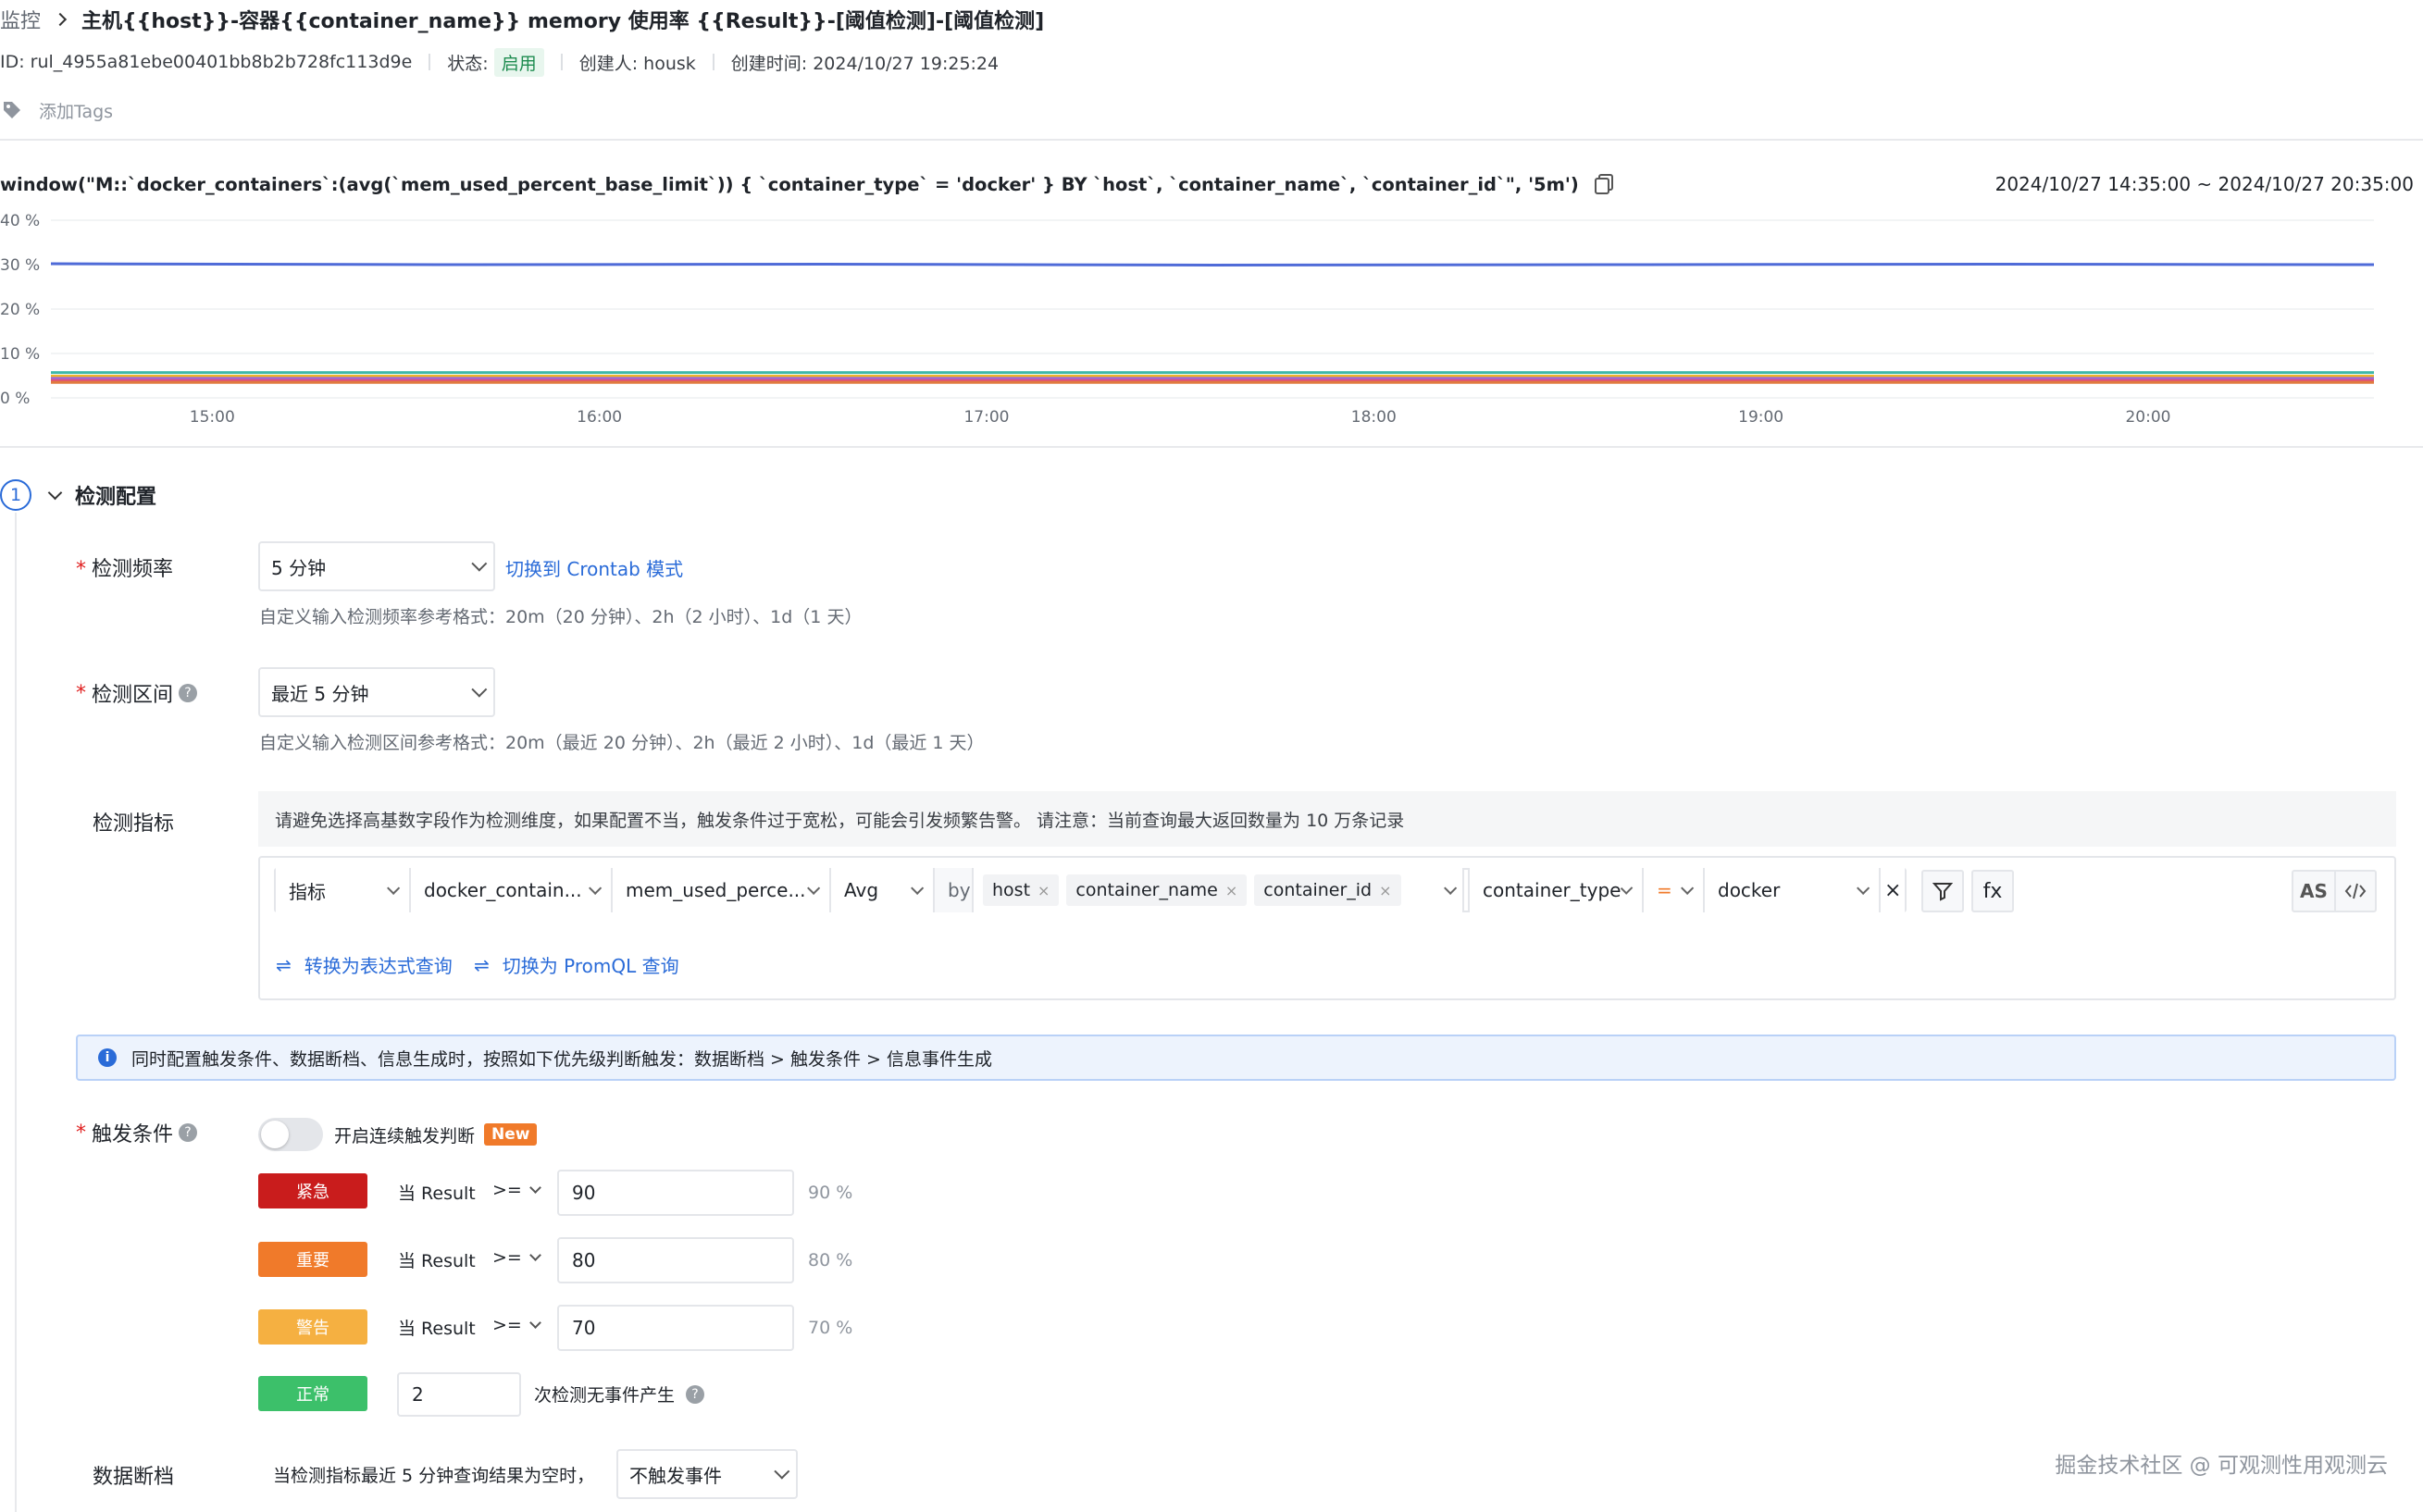 This screenshot has width=2423, height=1512. What do you see at coordinates (20, 221) in the screenshot?
I see `y-tick-label: 40 %` at bounding box center [20, 221].